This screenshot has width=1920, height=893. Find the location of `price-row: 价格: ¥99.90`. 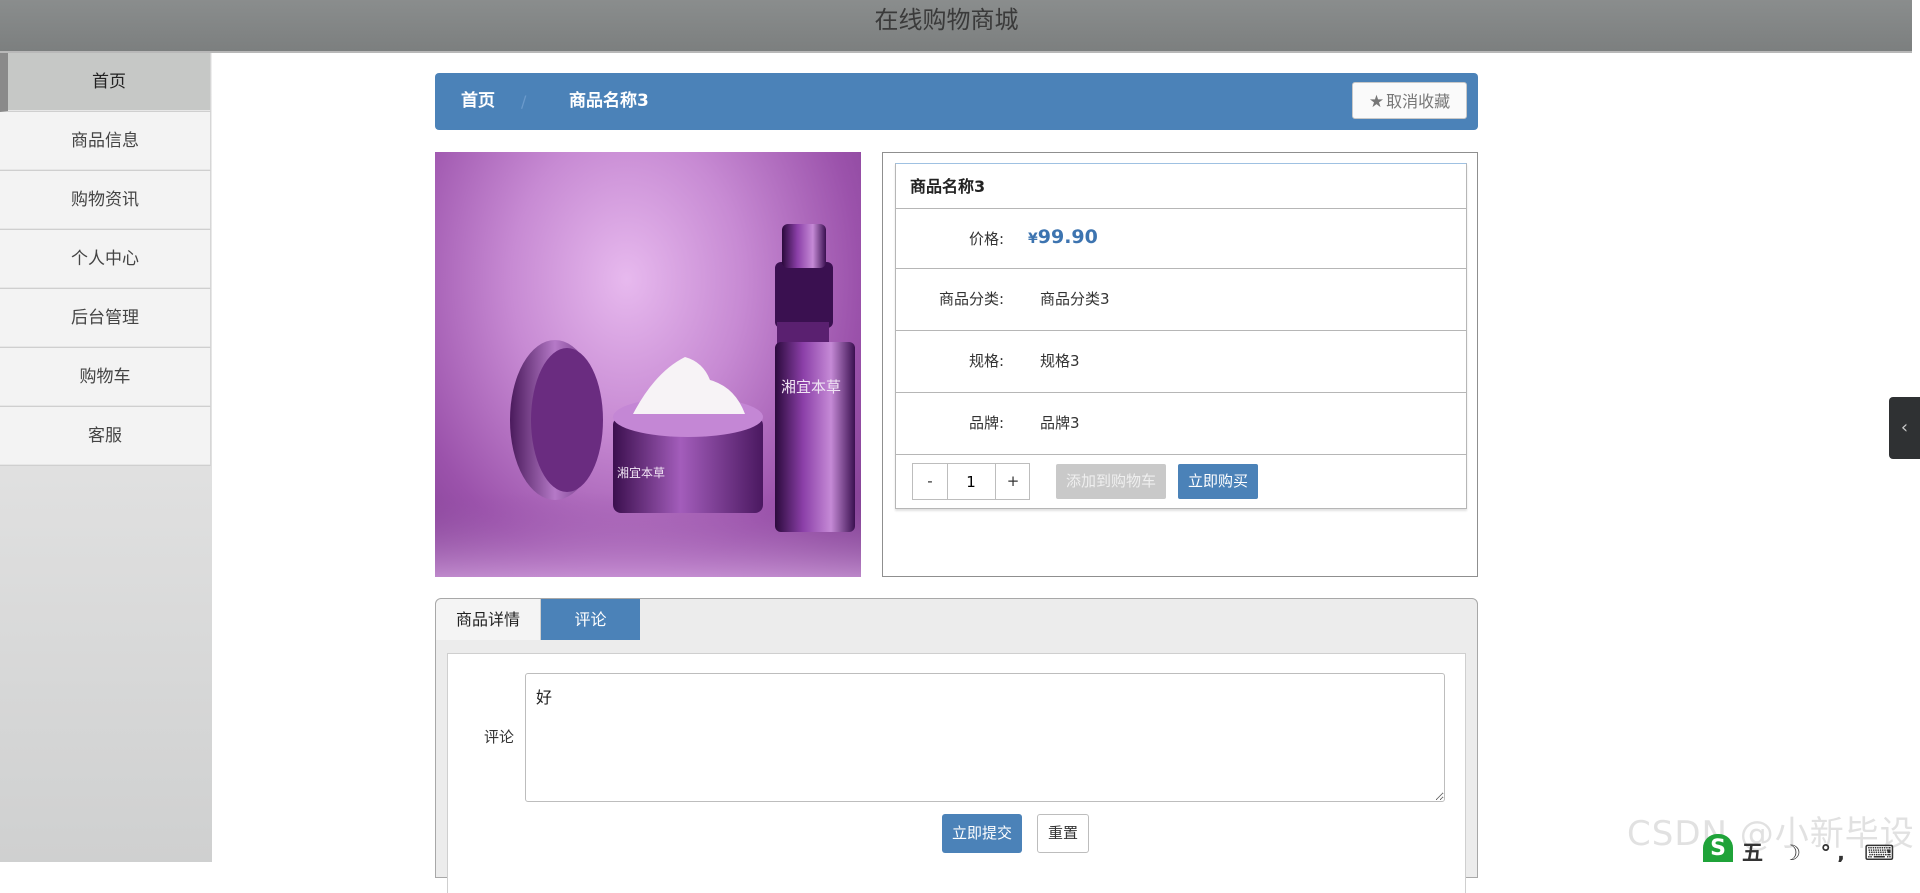

price-row: 价格: ¥99.90 is located at coordinates (1181, 239).